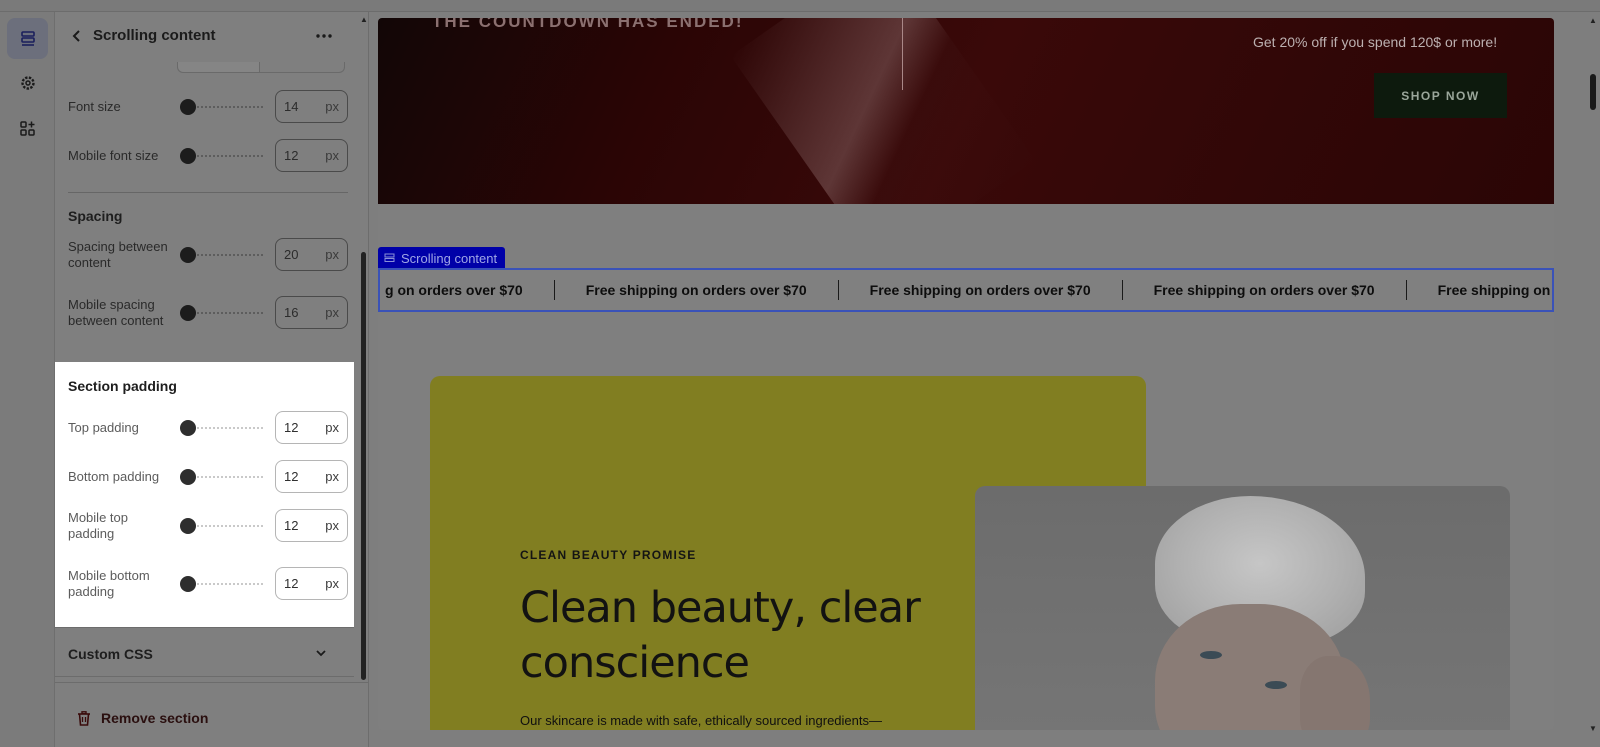 The height and width of the screenshot is (747, 1600). I want to click on panel-scroll-thumb, so click(363, 466).